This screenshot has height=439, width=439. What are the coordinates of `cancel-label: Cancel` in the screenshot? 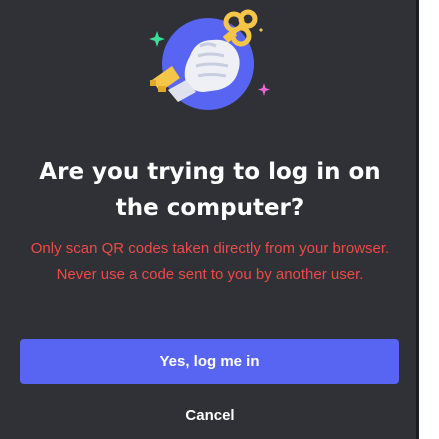 It's located at (210, 415).